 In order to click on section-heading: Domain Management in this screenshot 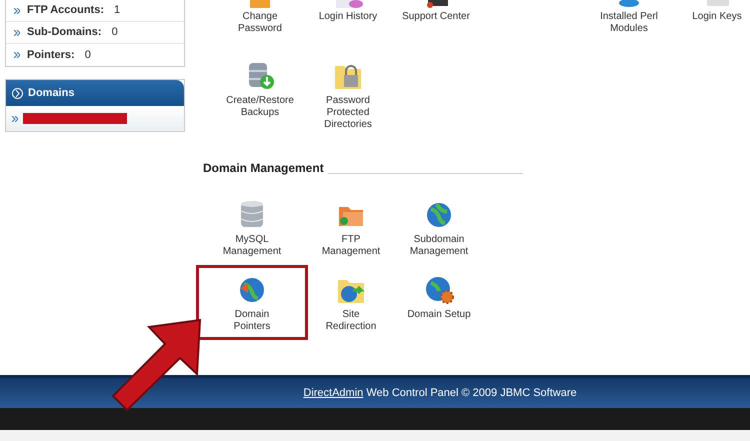, I will do `click(263, 168)`.